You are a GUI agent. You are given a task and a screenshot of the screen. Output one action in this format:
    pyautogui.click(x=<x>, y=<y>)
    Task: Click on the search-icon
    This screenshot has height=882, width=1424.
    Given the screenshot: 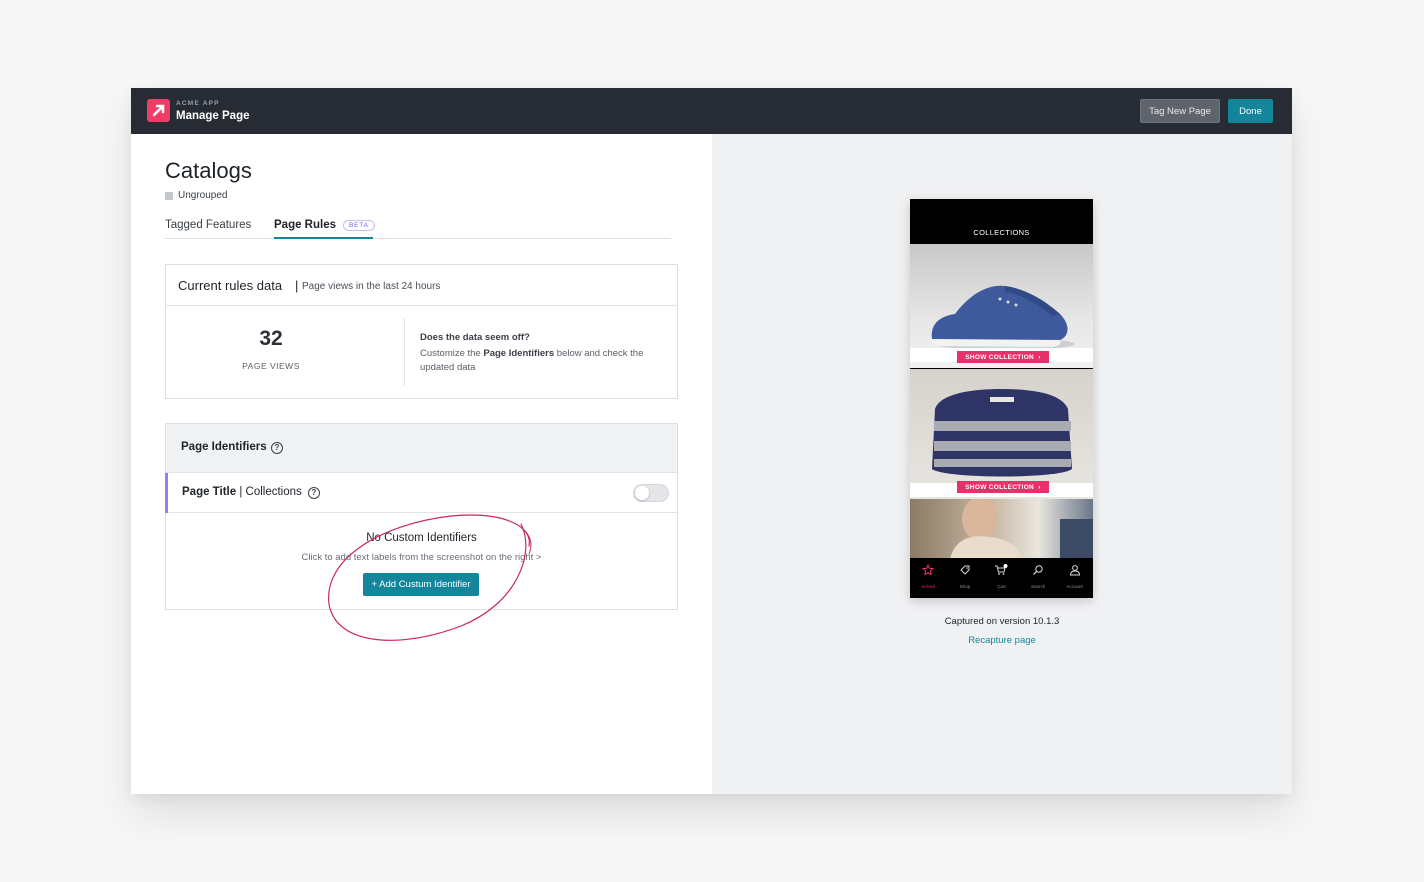 What is the action you would take?
    pyautogui.click(x=1038, y=570)
    